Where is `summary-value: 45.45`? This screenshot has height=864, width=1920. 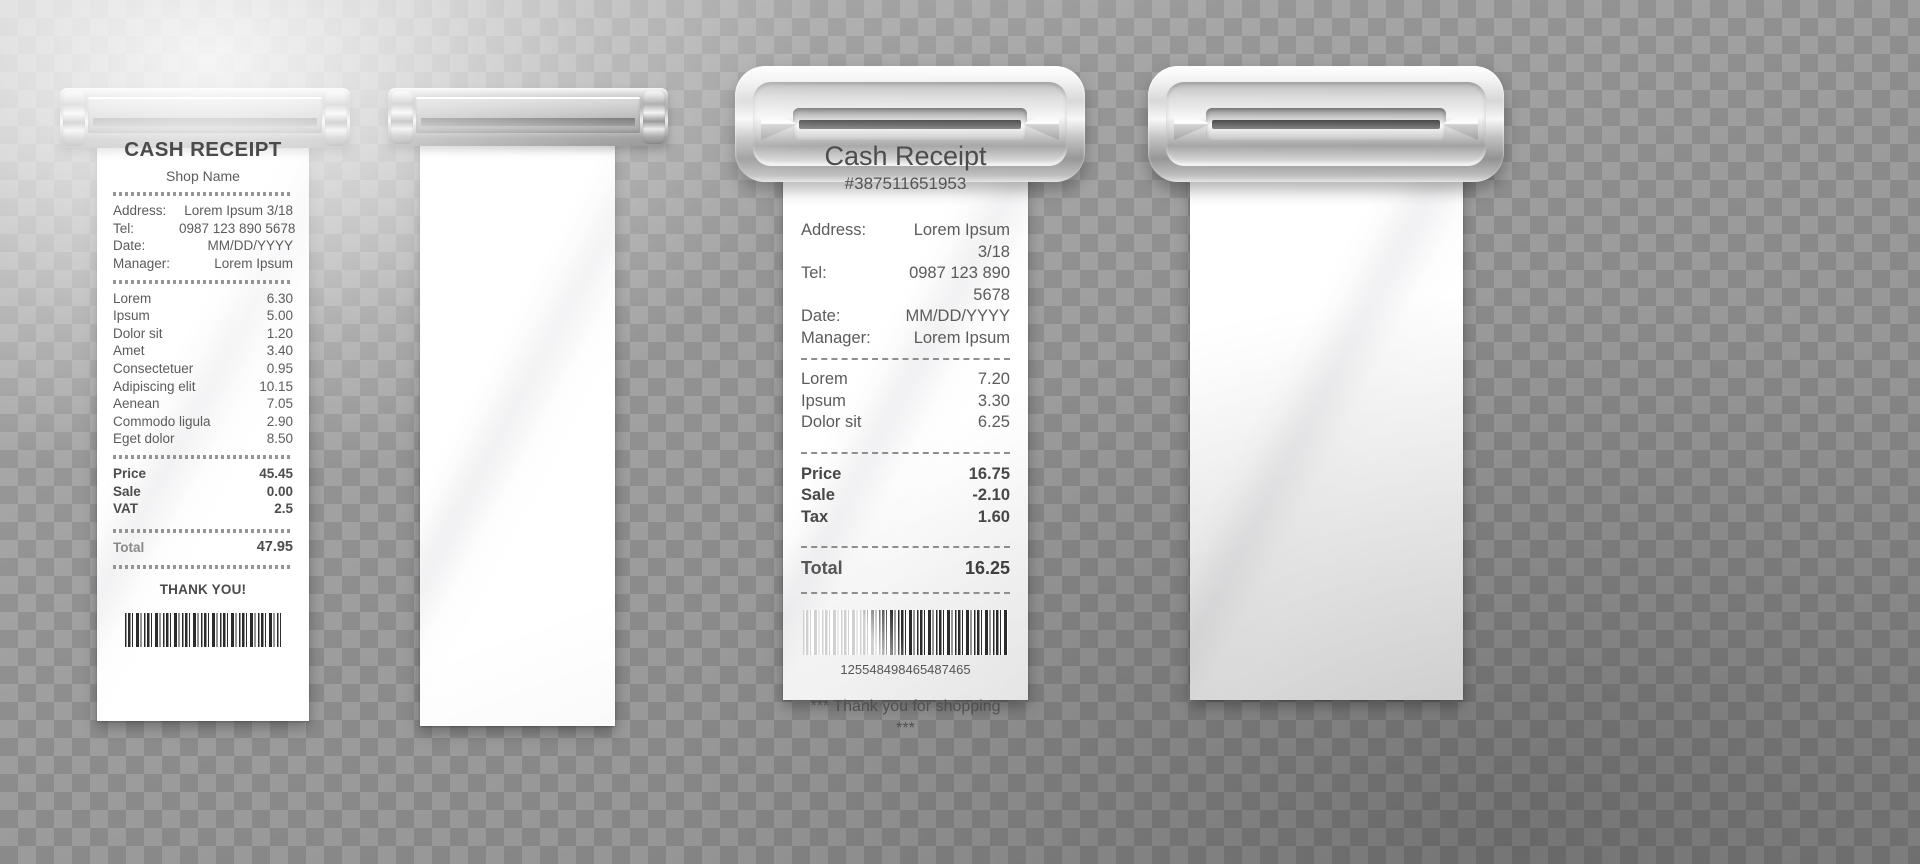
summary-value: 45.45 is located at coordinates (276, 473).